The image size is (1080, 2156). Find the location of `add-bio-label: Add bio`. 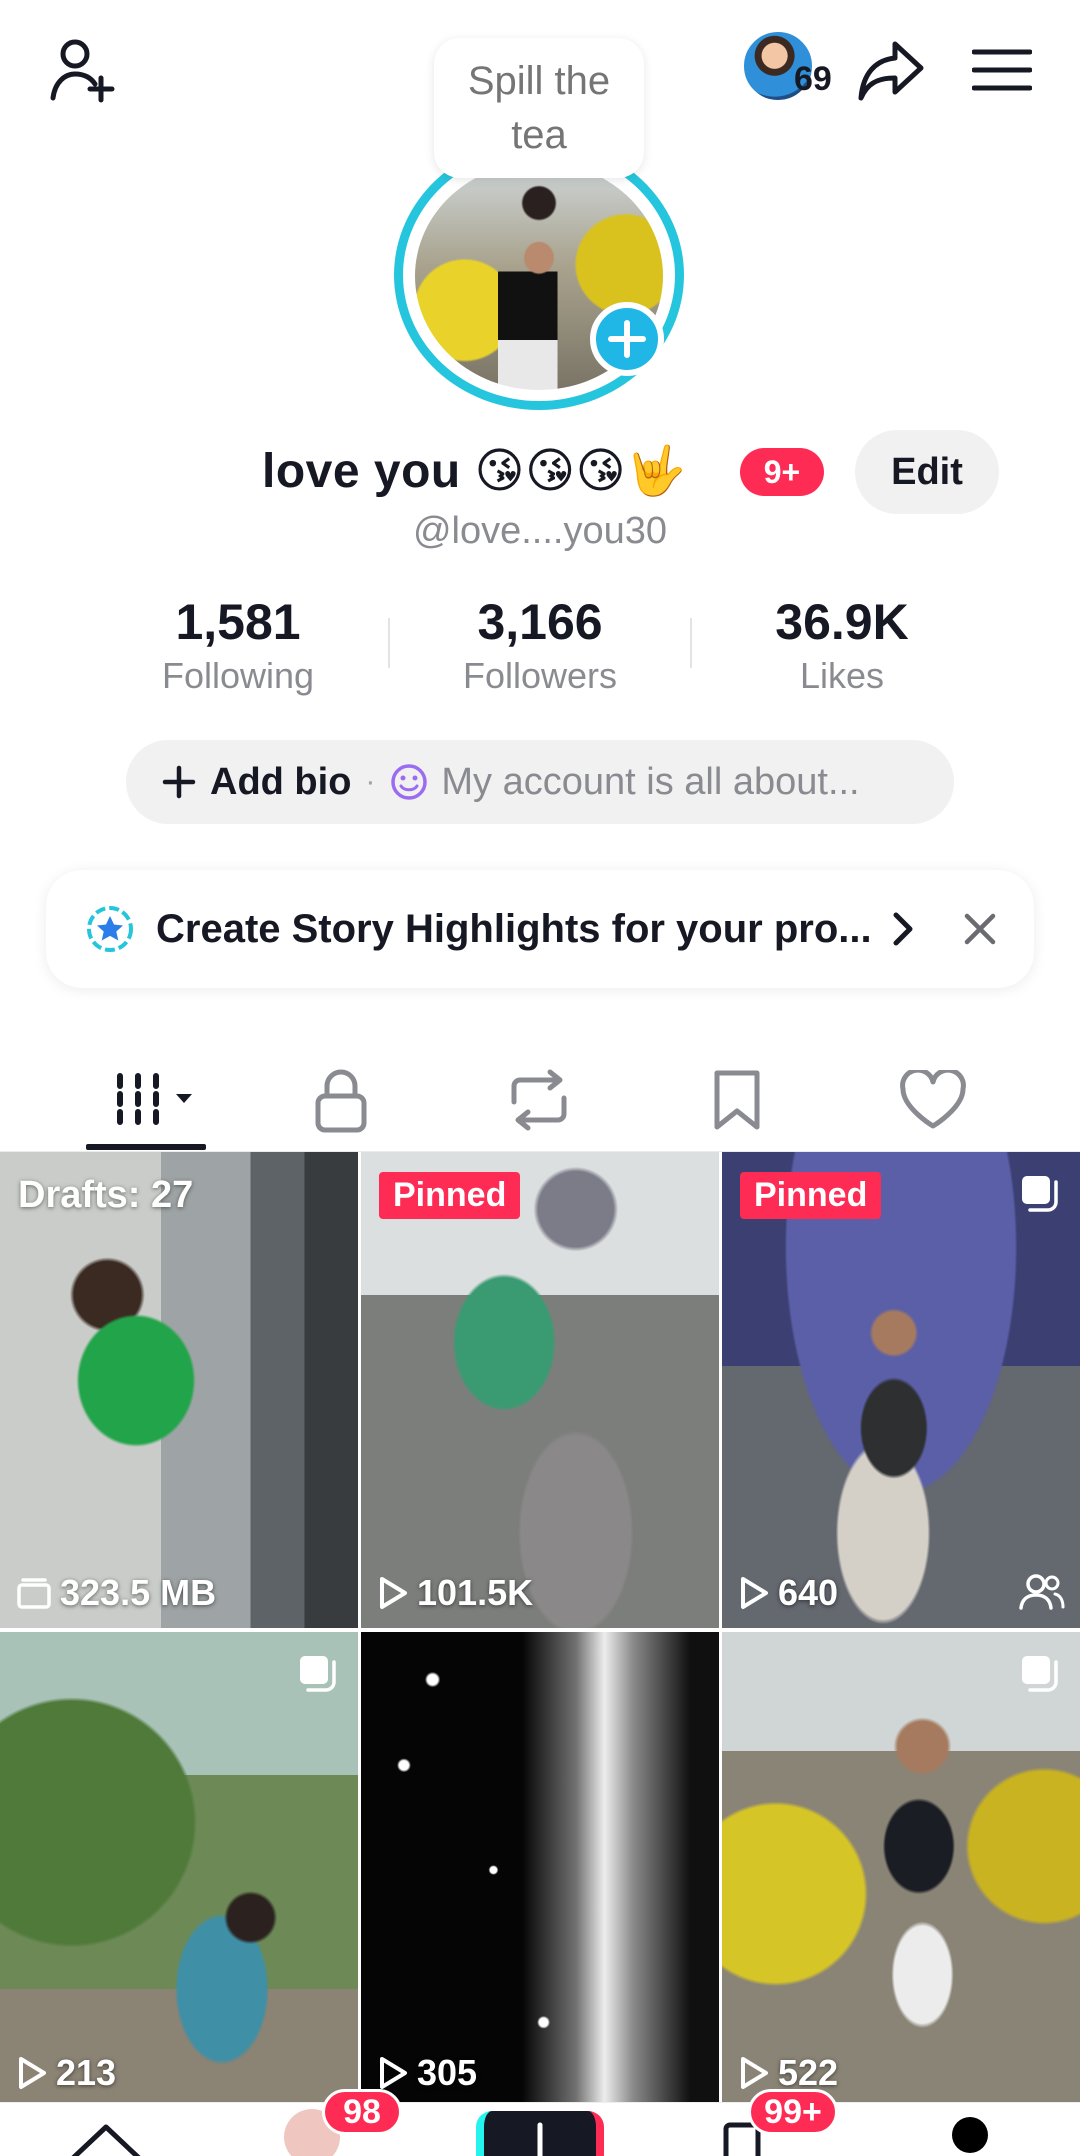

add-bio-label: Add bio is located at coordinates (281, 781).